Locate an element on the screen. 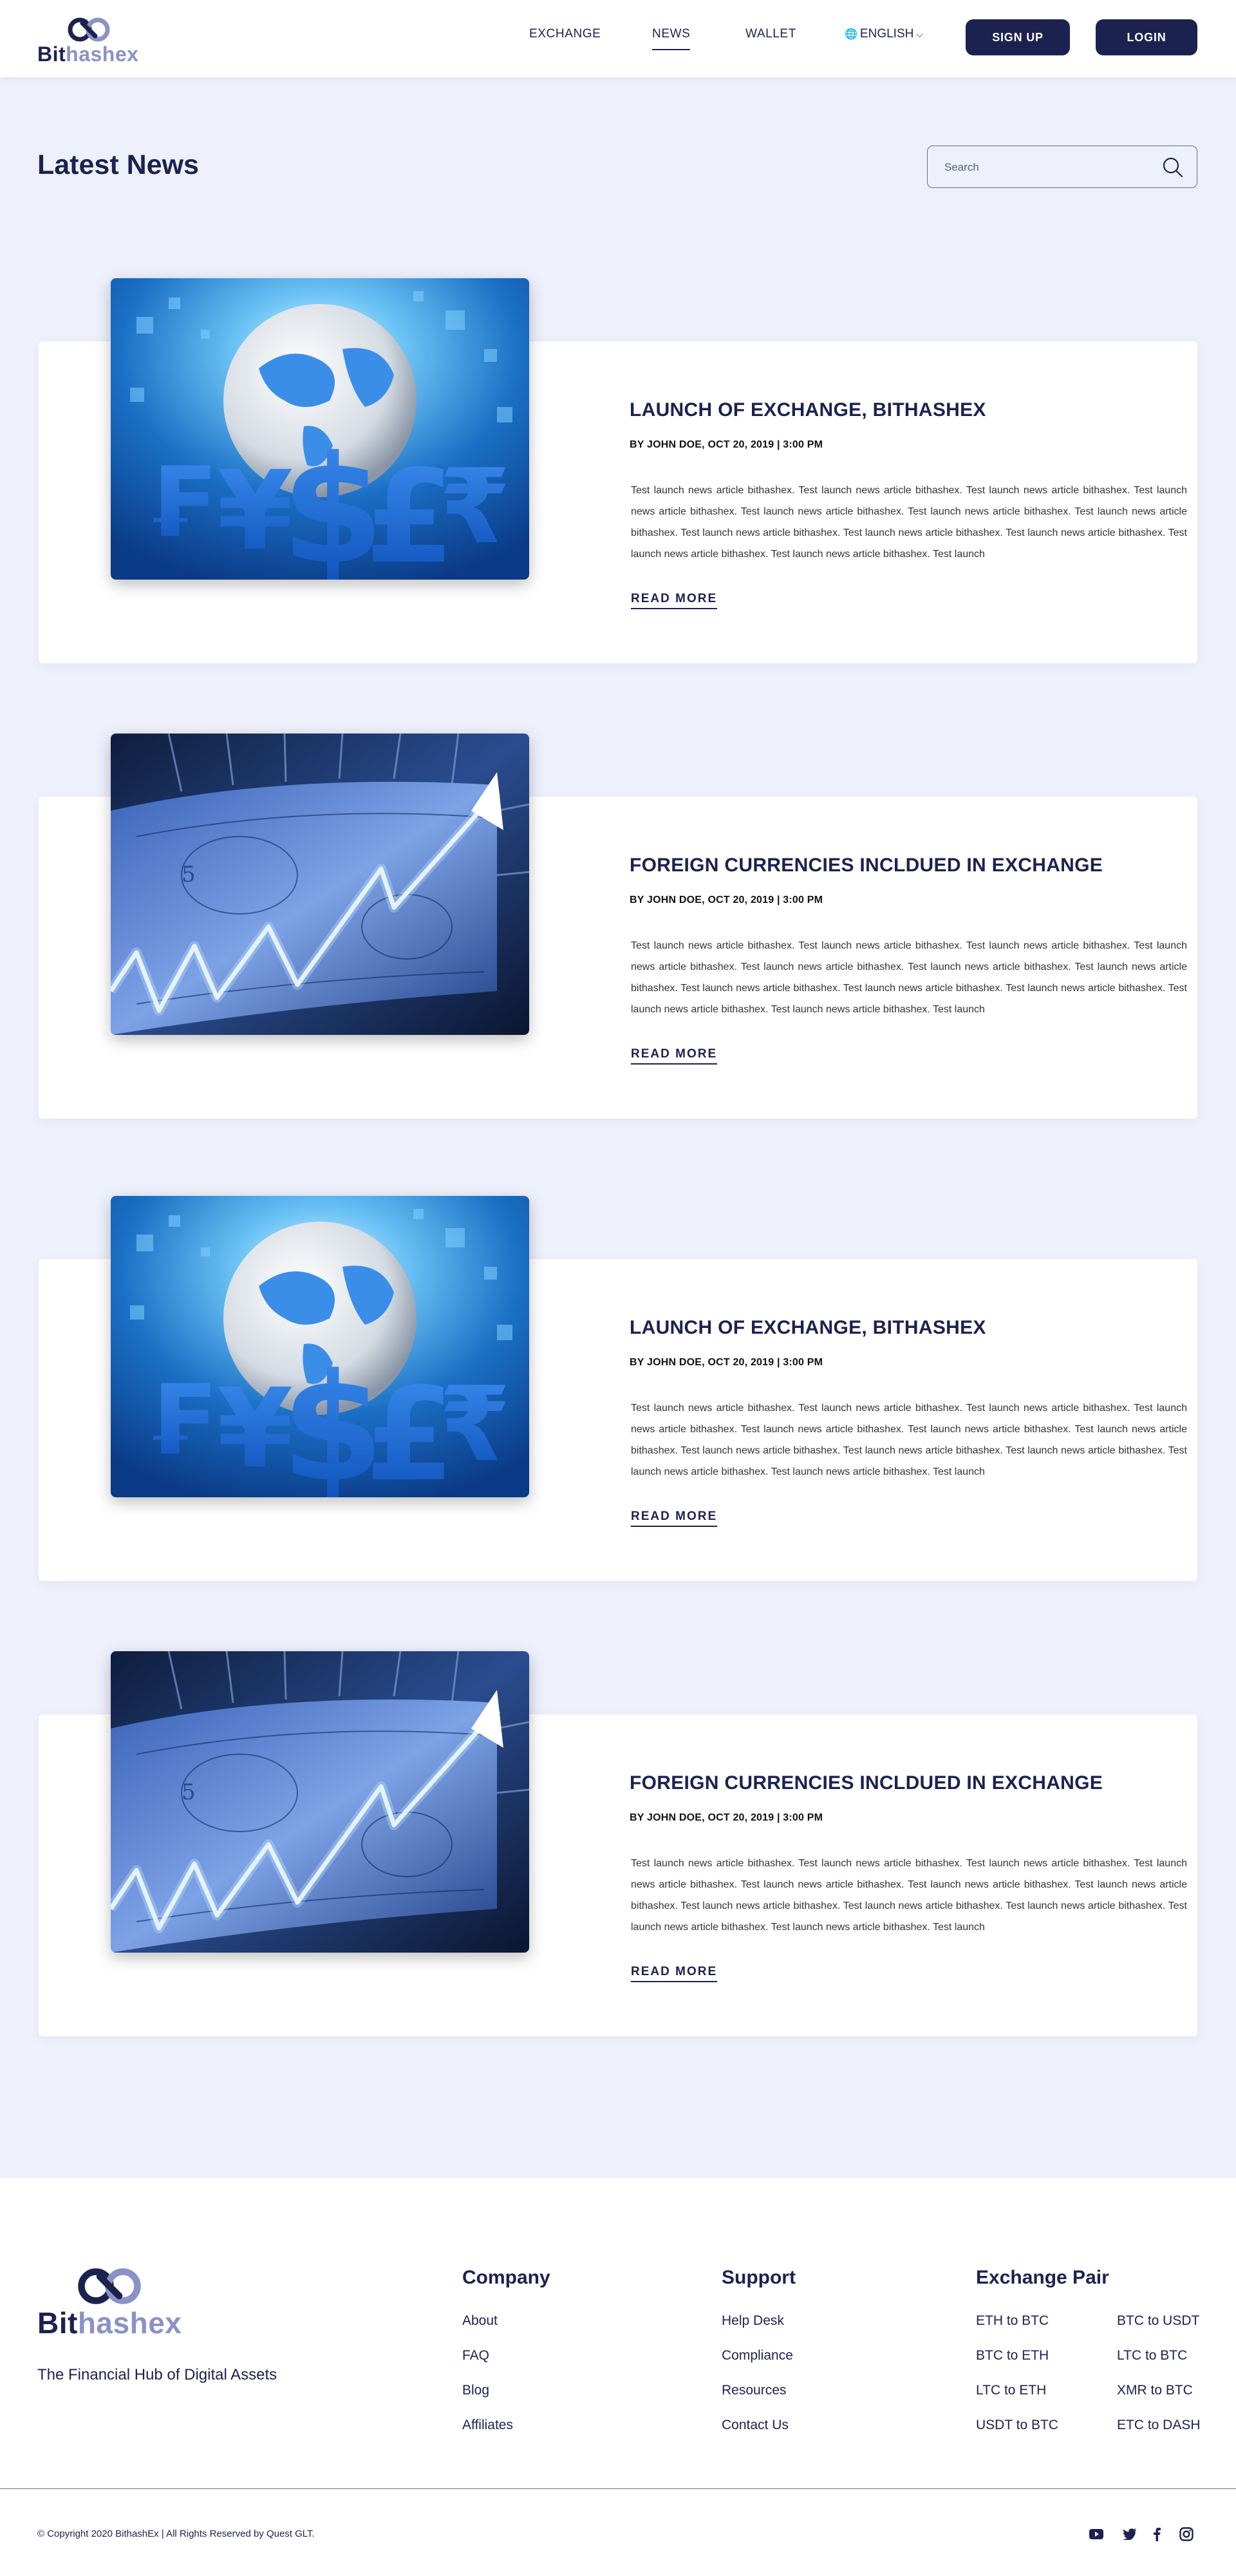  footer-link-resources: Resources is located at coordinates (754, 2390).